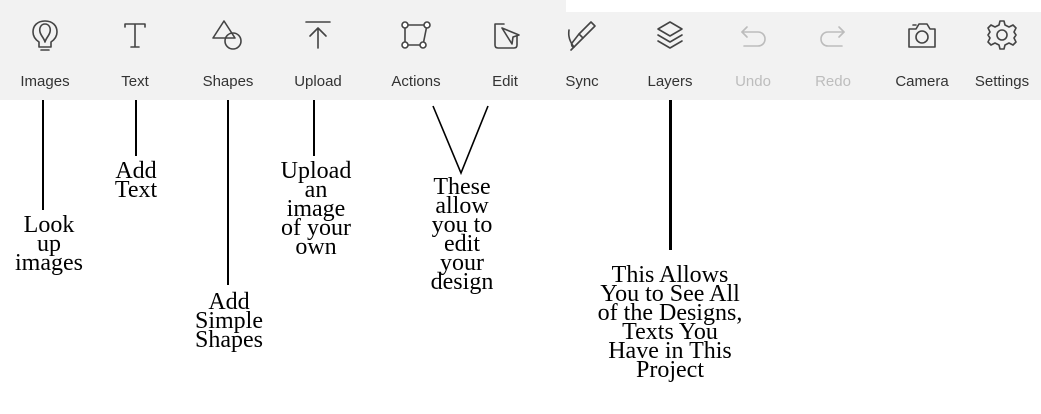 This screenshot has height=414, width=1041. I want to click on text-label: Text, so click(135, 81).